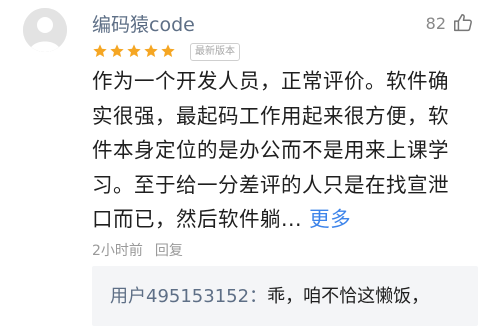 This screenshot has height=326, width=500. I want to click on reply-button: 回复, so click(169, 250).